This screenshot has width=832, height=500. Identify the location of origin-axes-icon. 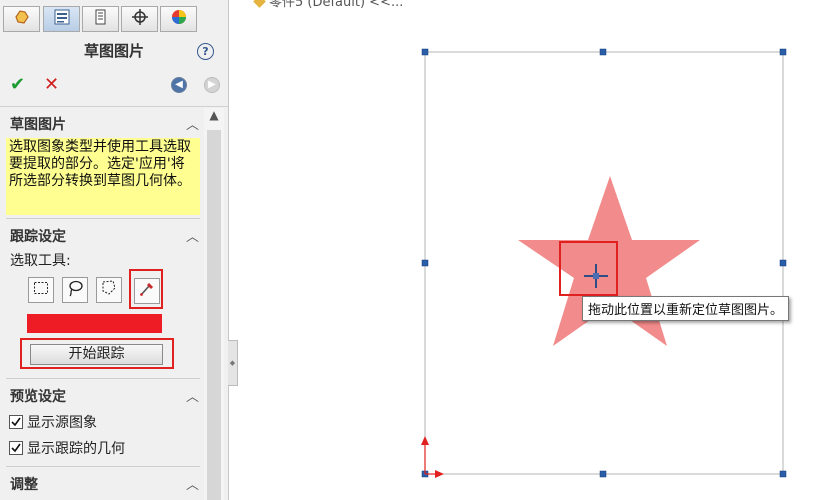
(432, 457).